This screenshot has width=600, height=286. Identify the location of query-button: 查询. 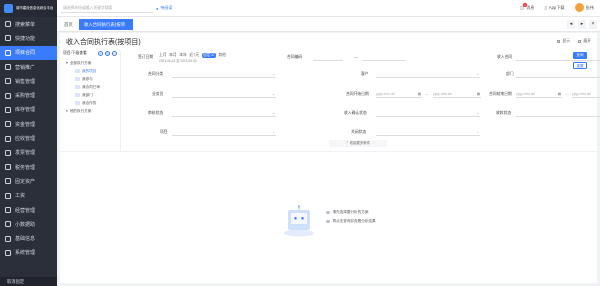
(580, 55).